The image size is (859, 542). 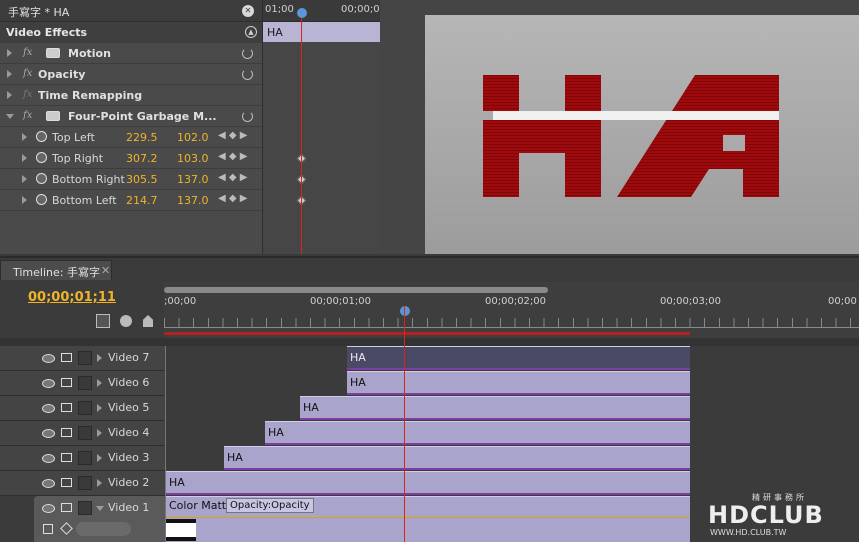 I want to click on effect-controls-ruler: 01;00 00;00;0, so click(x=322, y=11).